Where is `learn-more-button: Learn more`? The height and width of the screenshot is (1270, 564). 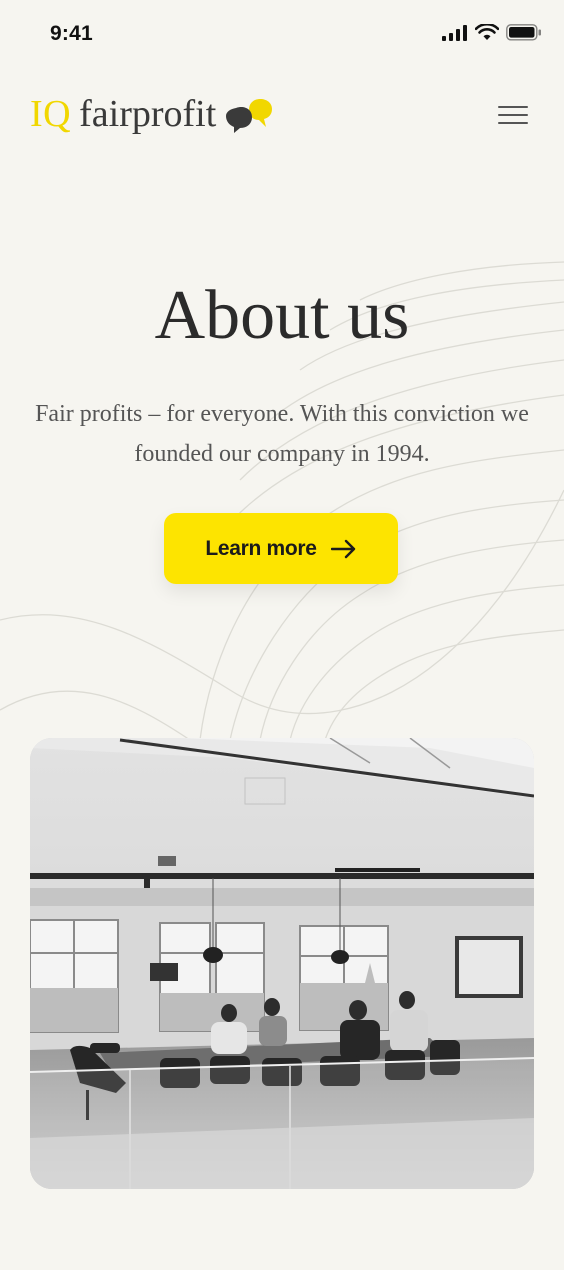
learn-more-button: Learn more is located at coordinates (281, 548).